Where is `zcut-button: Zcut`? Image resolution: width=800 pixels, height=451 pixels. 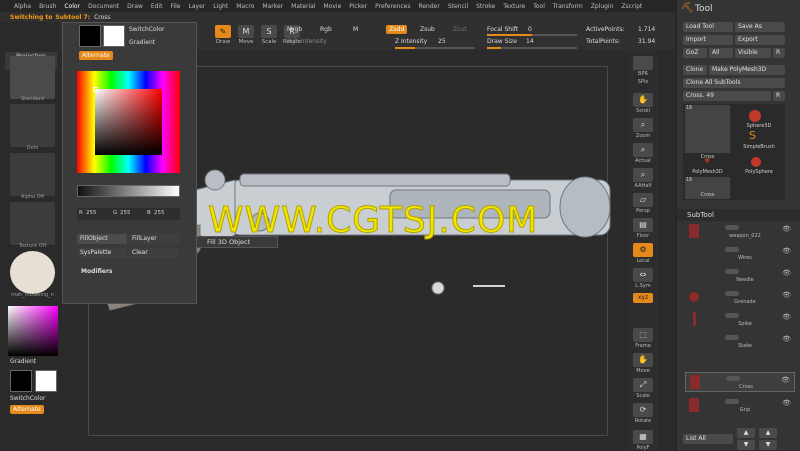 zcut-button: Zcut is located at coordinates (460, 29).